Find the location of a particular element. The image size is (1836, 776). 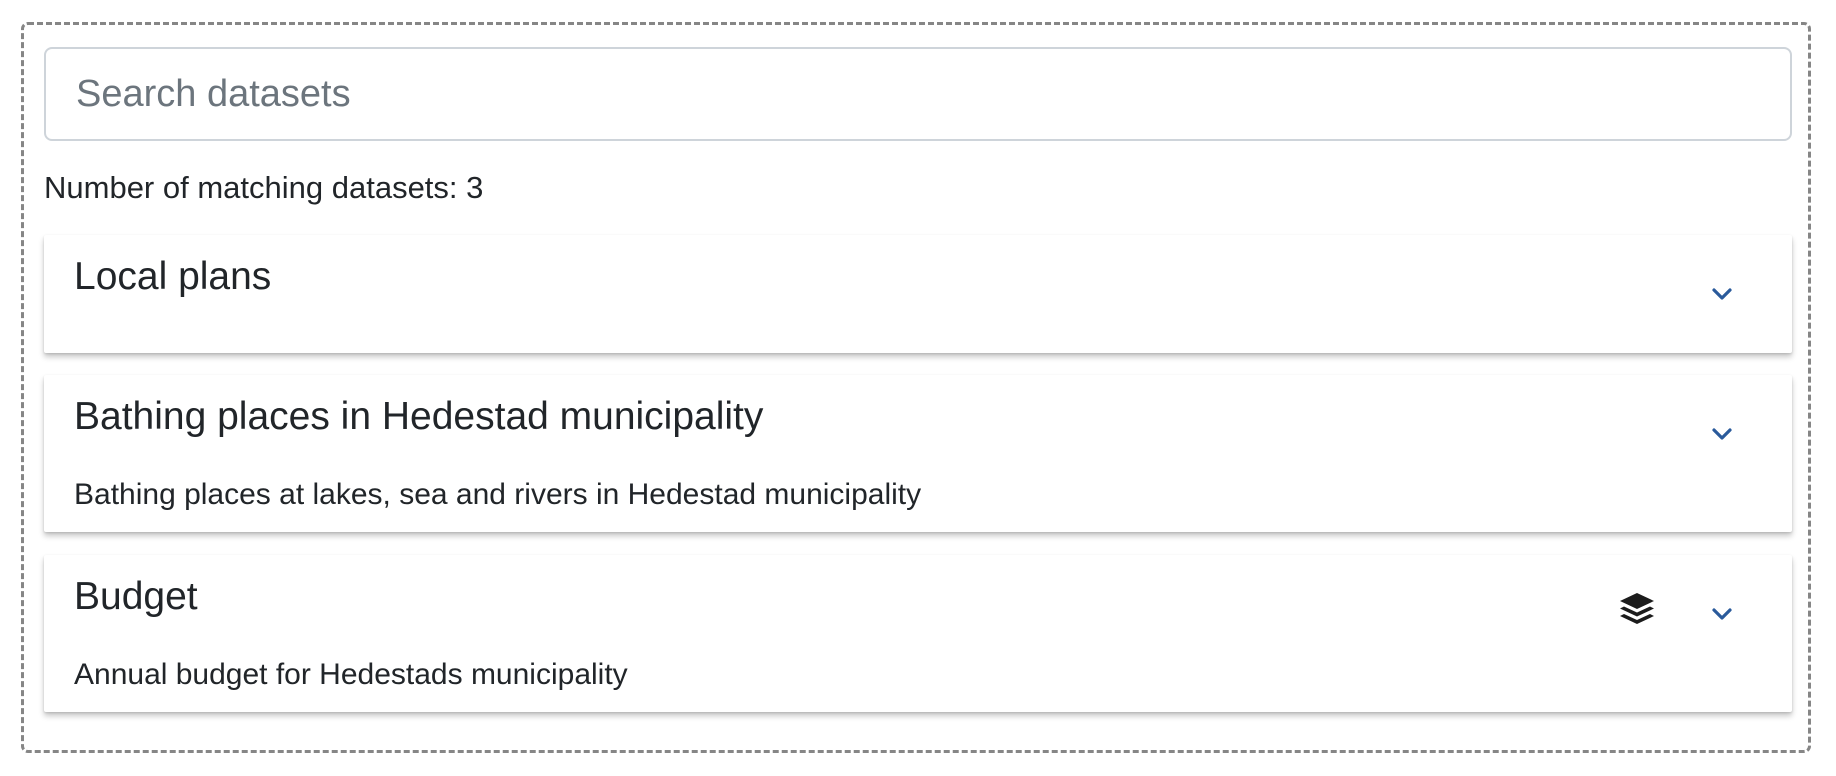

matching-datasets-count: Number of matching datasets: 3 is located at coordinates (264, 187).